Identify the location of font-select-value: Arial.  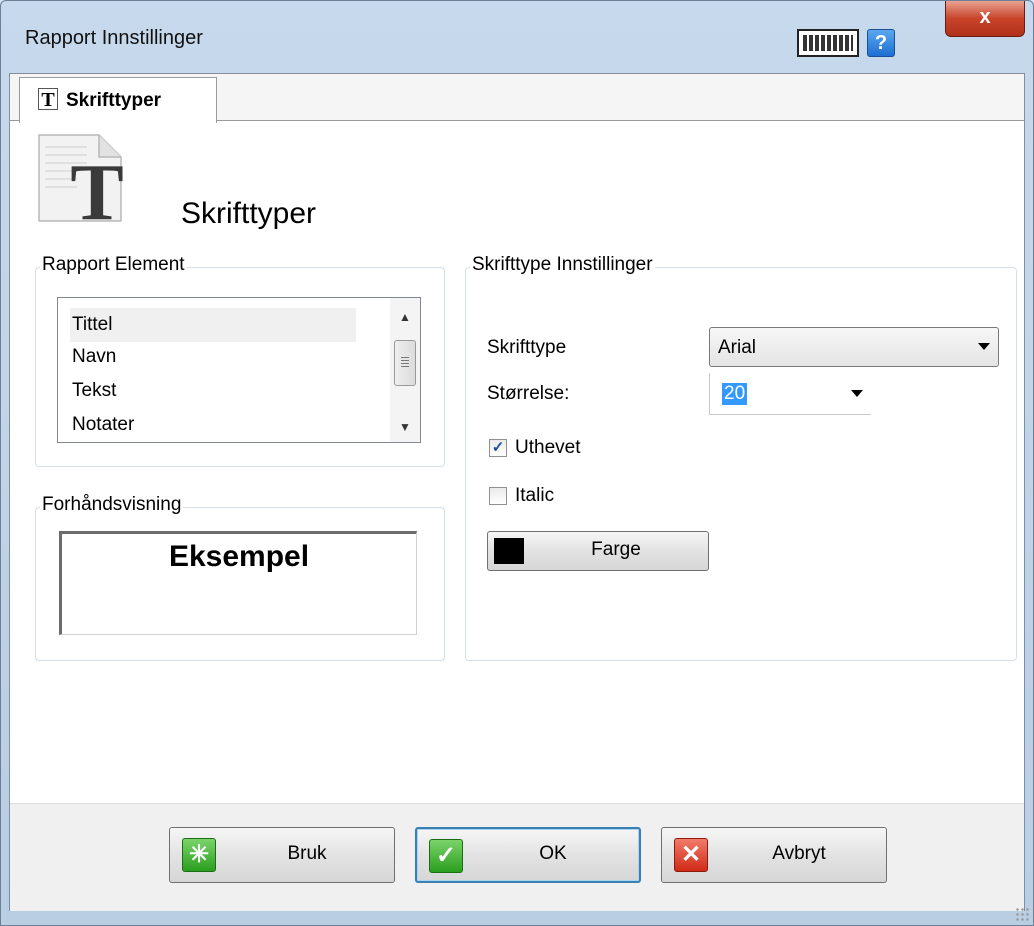
(737, 347).